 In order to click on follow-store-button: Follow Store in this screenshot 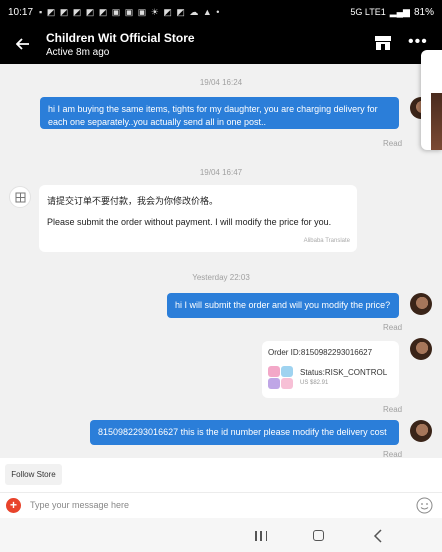, I will do `click(33, 474)`.